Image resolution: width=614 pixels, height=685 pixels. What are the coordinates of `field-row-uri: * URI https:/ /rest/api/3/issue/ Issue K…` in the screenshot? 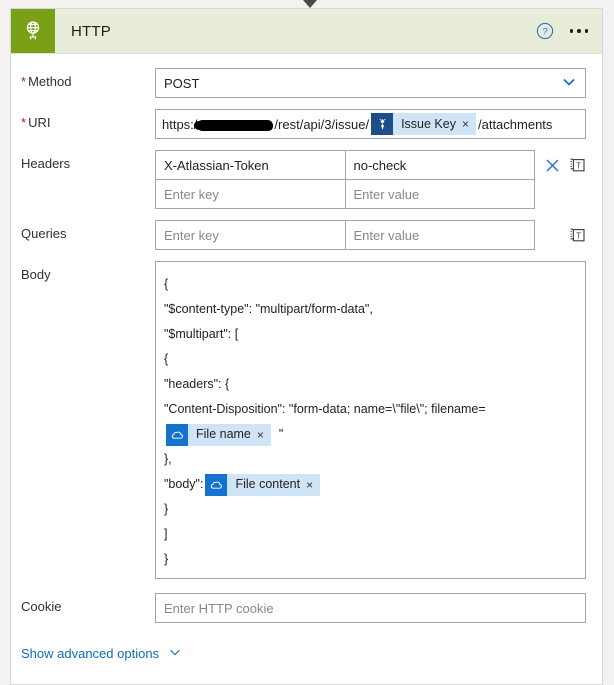 It's located at (306, 124).